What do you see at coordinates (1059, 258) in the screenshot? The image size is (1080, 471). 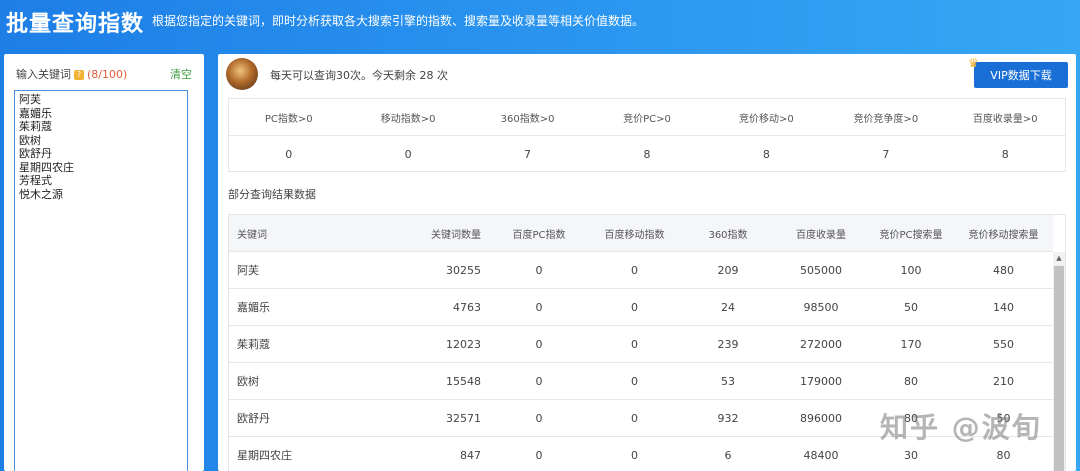 I see `scroll-up-icon: ▲` at bounding box center [1059, 258].